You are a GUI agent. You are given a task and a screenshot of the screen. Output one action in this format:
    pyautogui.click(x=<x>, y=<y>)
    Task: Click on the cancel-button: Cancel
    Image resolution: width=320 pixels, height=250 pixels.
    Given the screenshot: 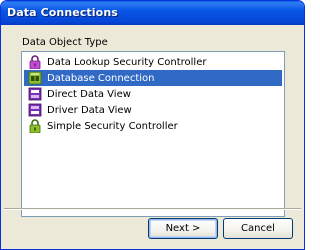 What is the action you would take?
    pyautogui.click(x=258, y=228)
    